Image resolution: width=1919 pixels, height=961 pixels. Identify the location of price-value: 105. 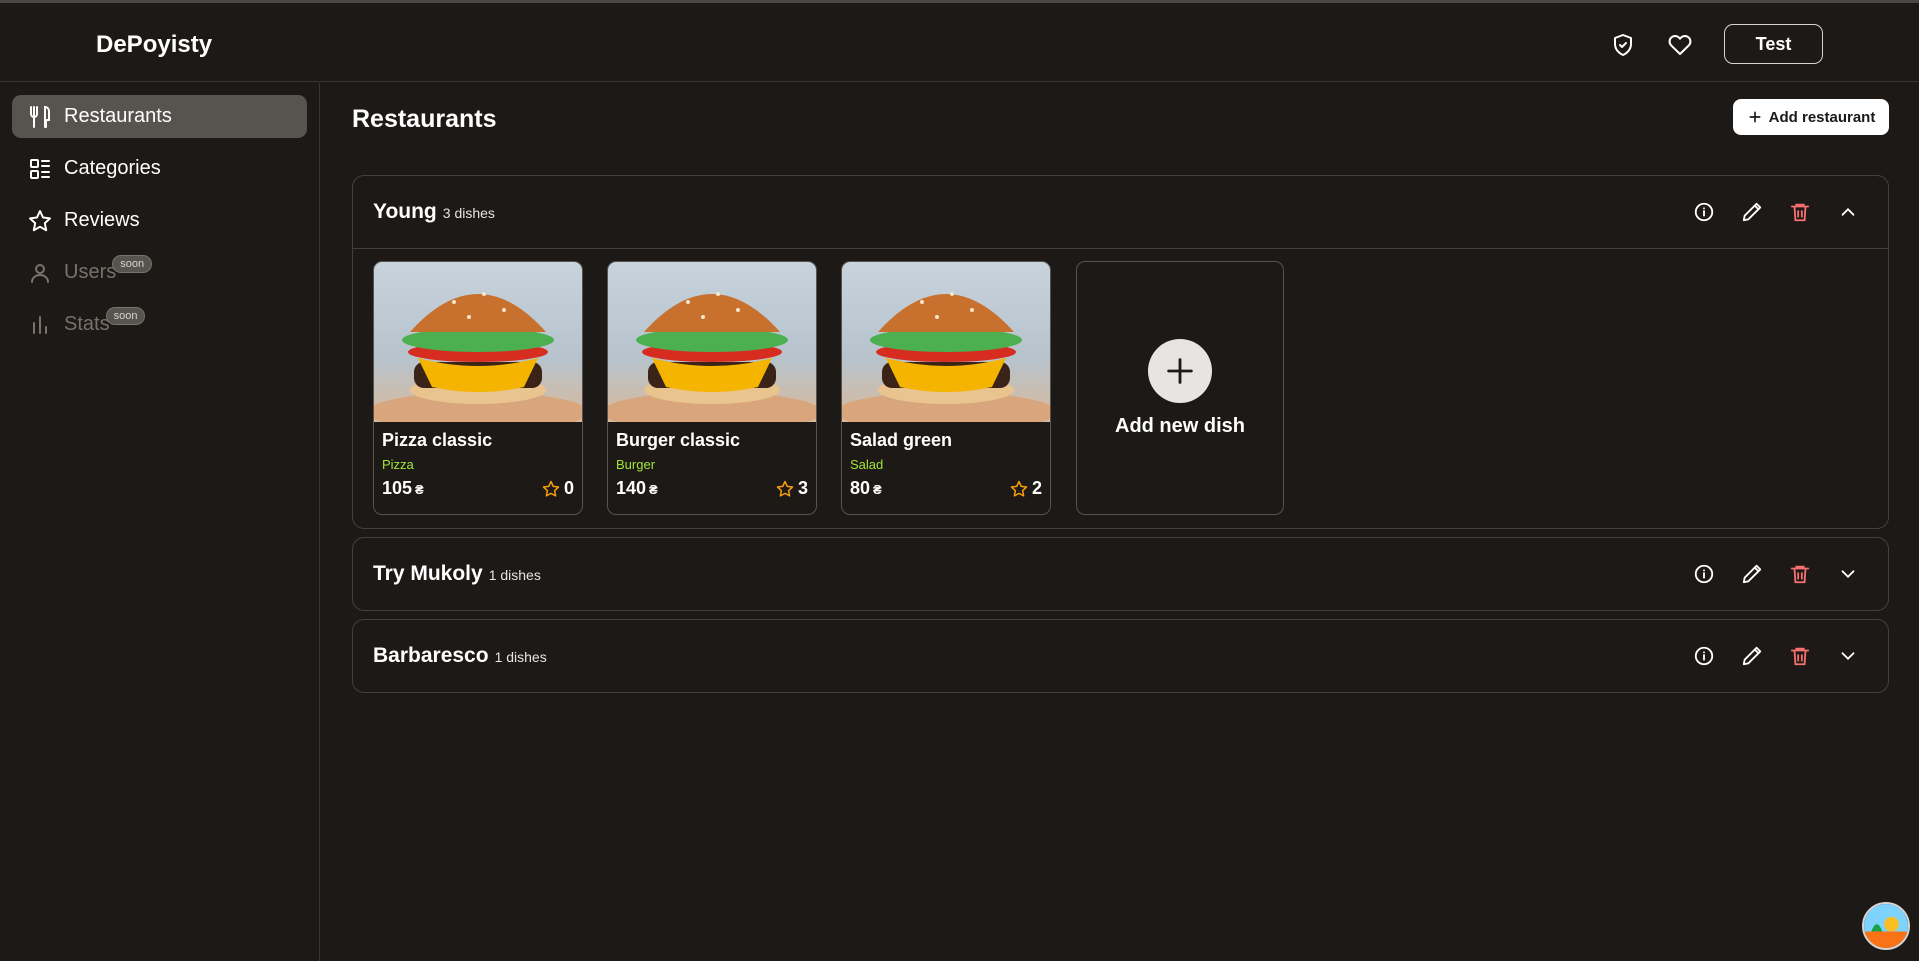
(397, 488).